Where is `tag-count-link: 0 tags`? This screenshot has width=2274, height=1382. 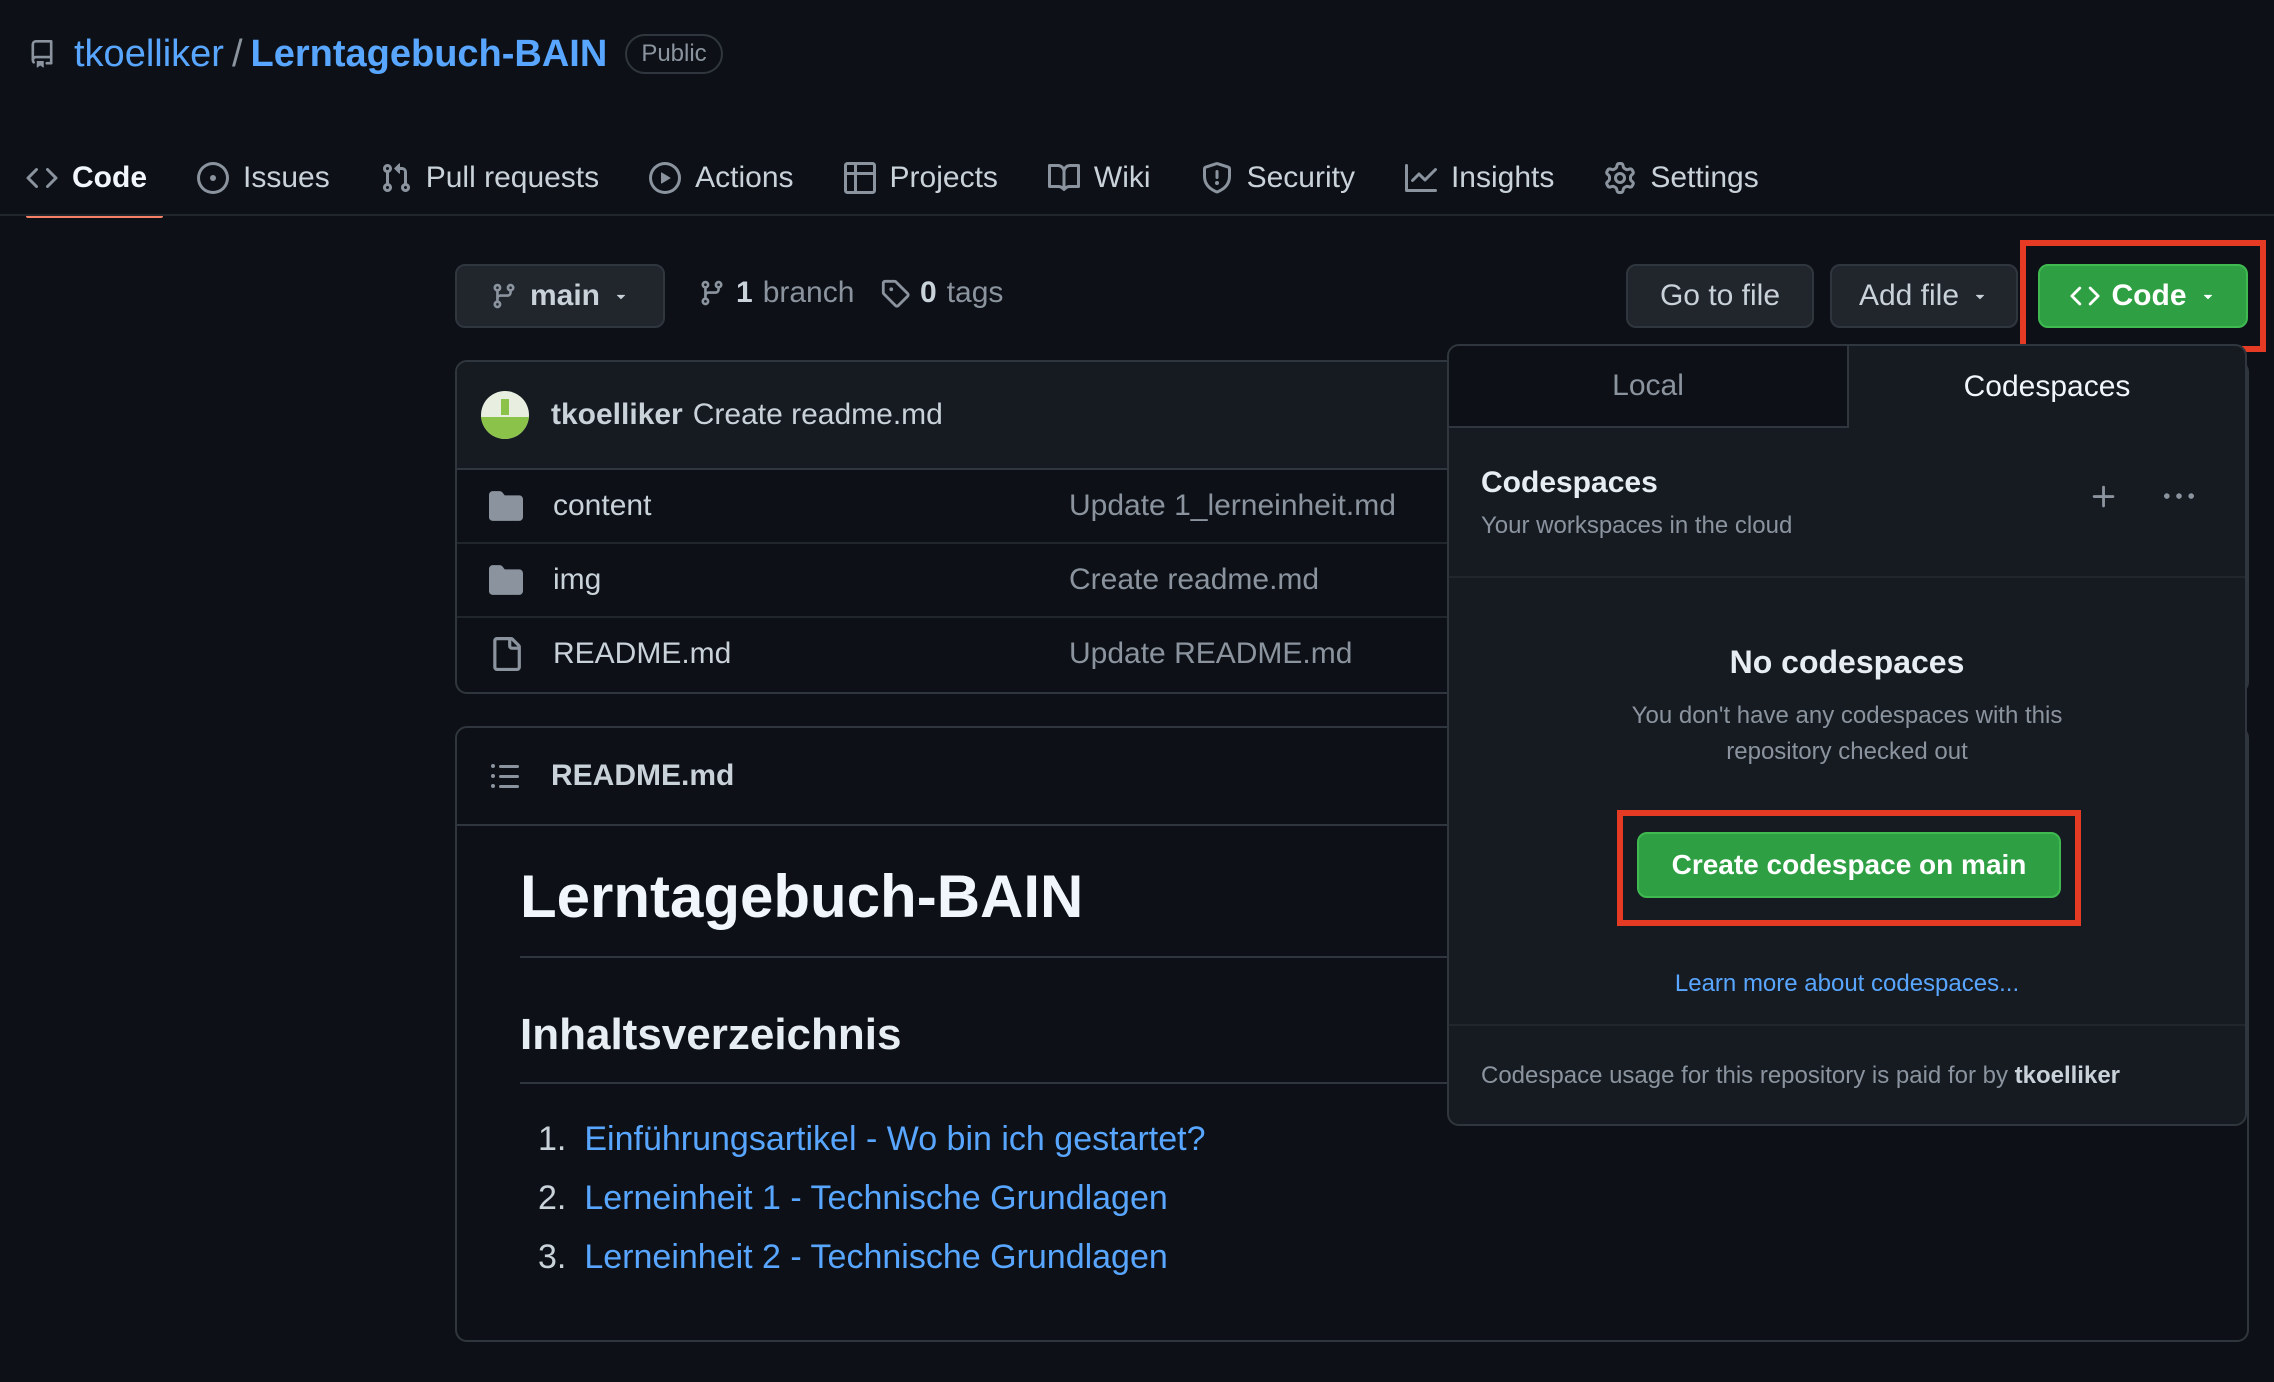 tag-count-link: 0 tags is located at coordinates (941, 293).